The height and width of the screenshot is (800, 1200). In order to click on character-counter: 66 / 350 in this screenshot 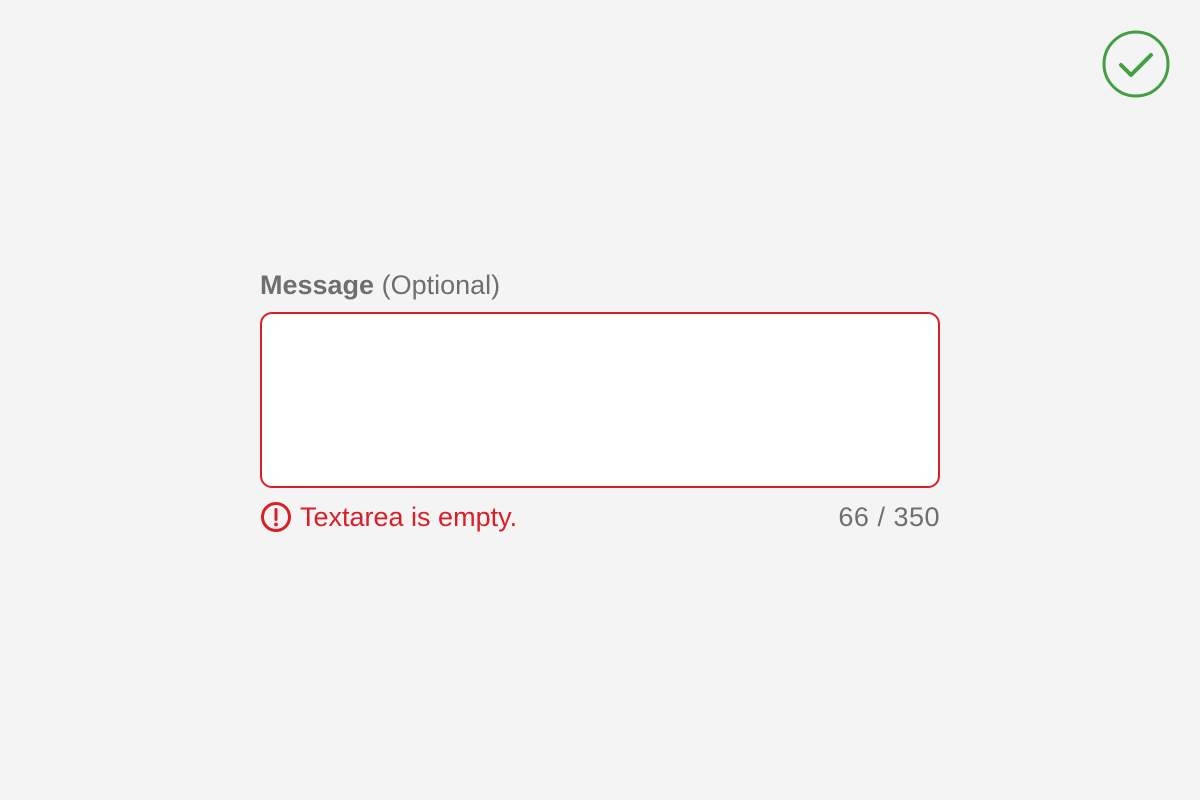, I will do `click(889, 517)`.